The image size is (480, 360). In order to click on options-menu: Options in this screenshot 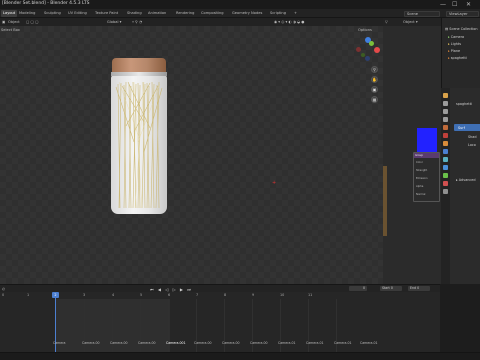, I will do `click(365, 30)`.